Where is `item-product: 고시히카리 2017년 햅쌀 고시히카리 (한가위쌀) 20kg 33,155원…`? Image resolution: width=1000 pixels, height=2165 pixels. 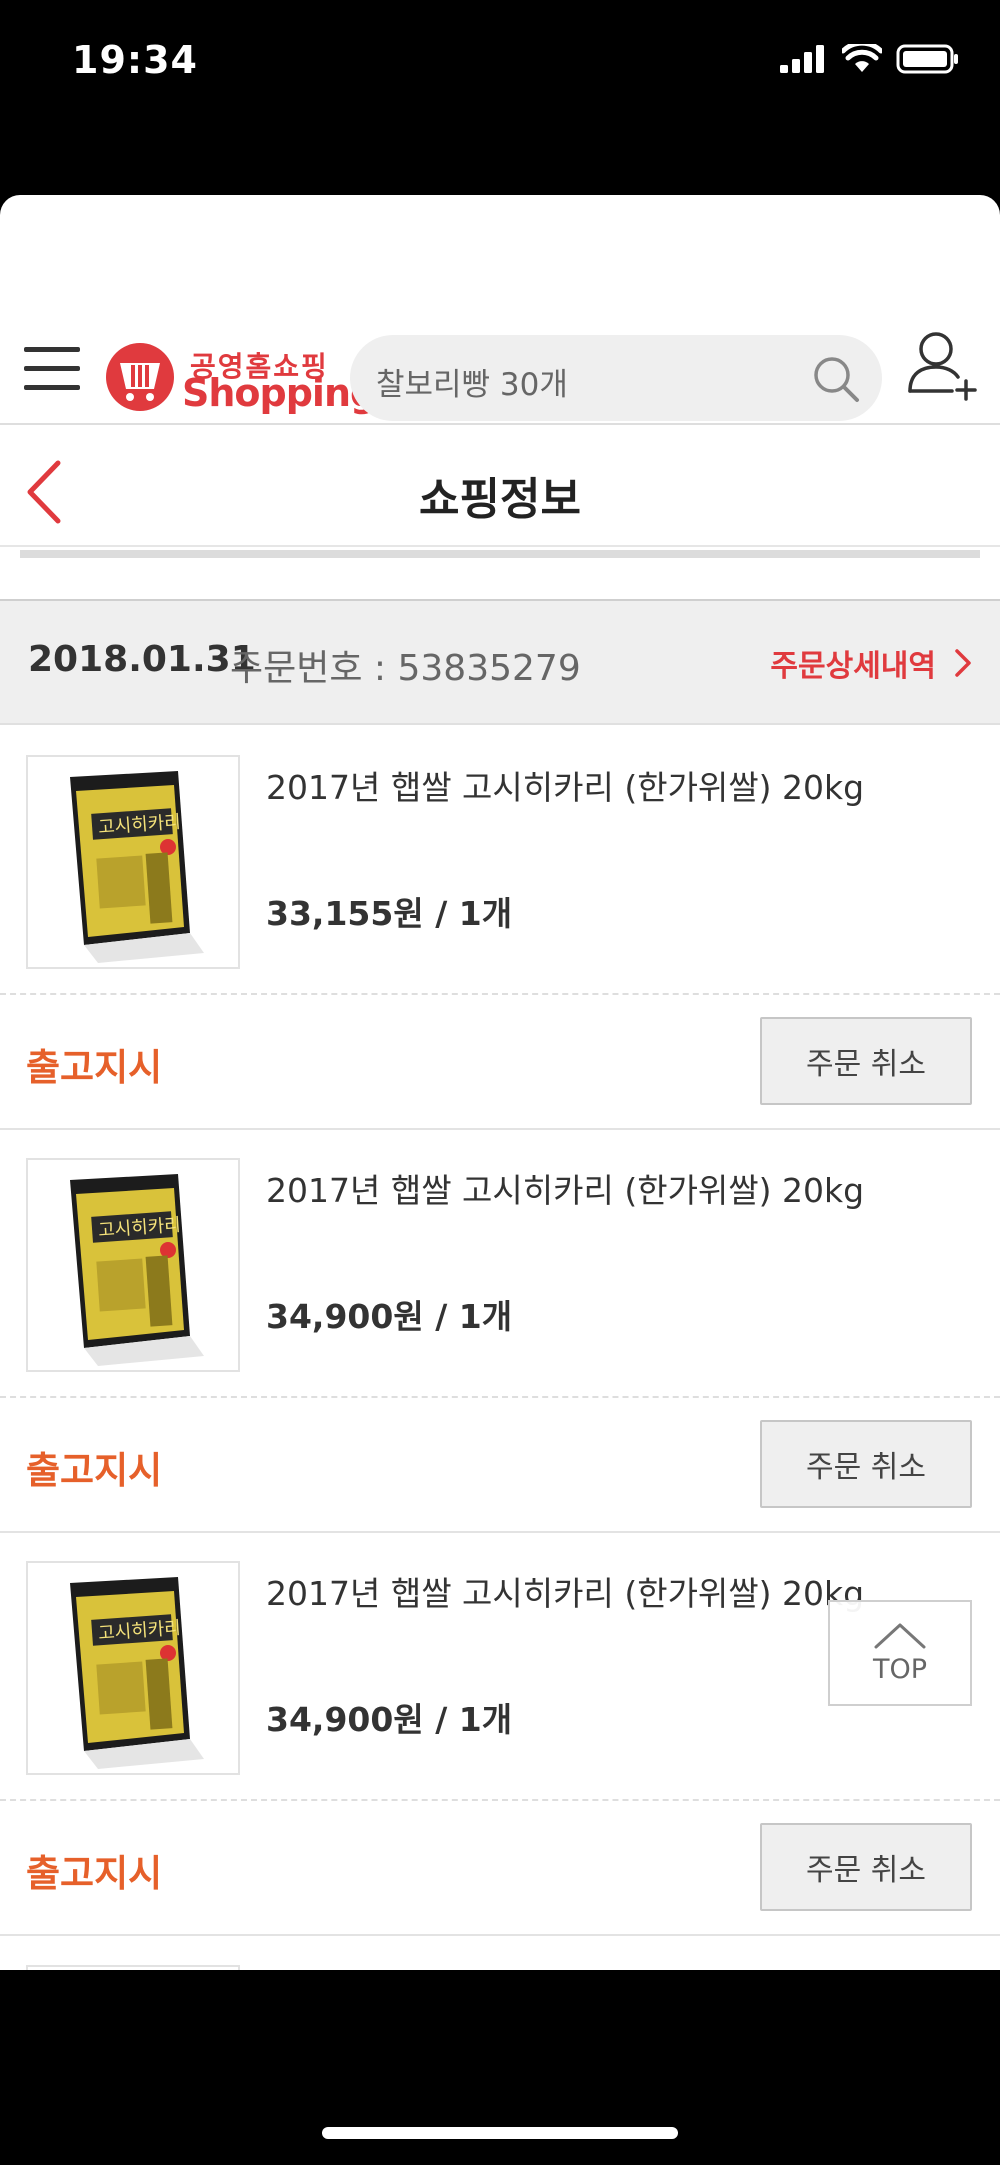 item-product: 고시히카리 2017년 햅쌀 고시히카리 (한가위쌀) 20kg 33,155원… is located at coordinates (500, 861).